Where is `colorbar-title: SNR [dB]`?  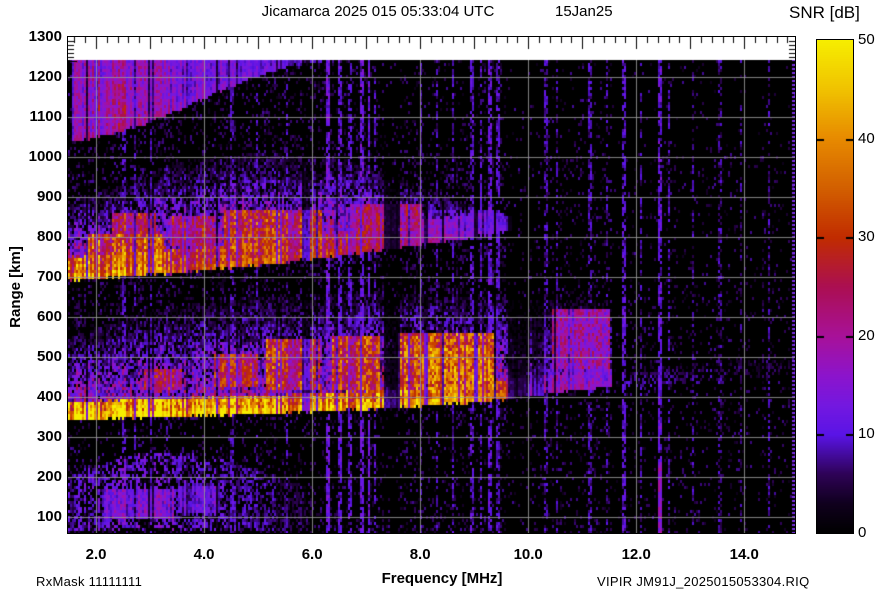 colorbar-title: SNR [dB] is located at coordinates (824, 12).